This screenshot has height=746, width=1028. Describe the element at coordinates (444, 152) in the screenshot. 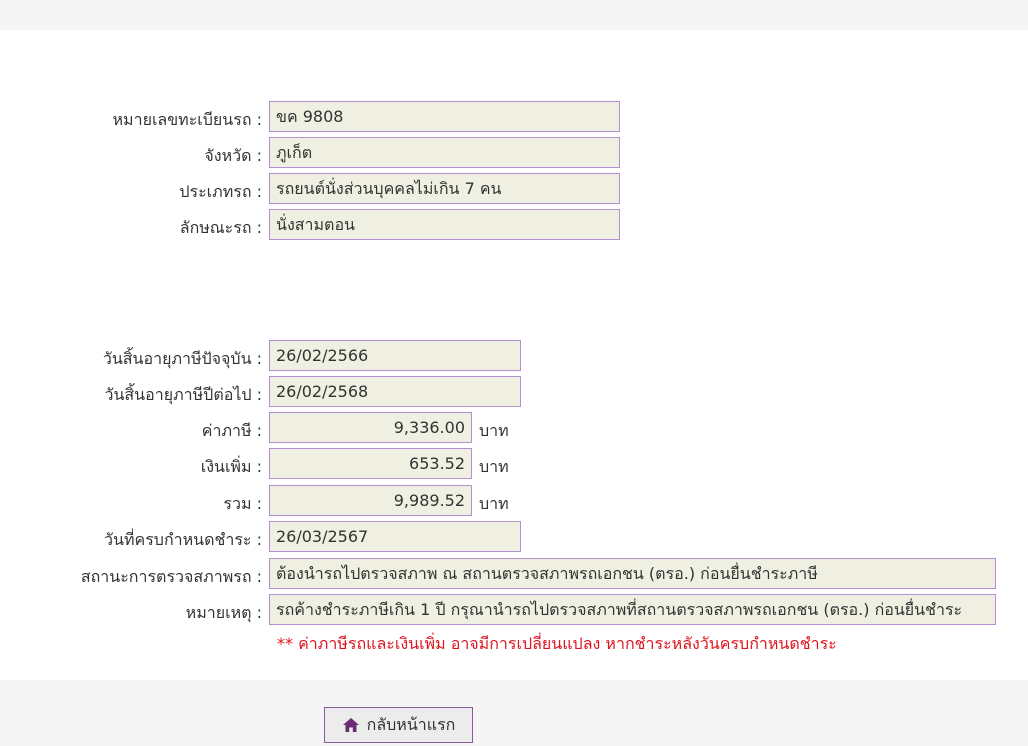

I see `province-field: ภูเก็ต` at that location.